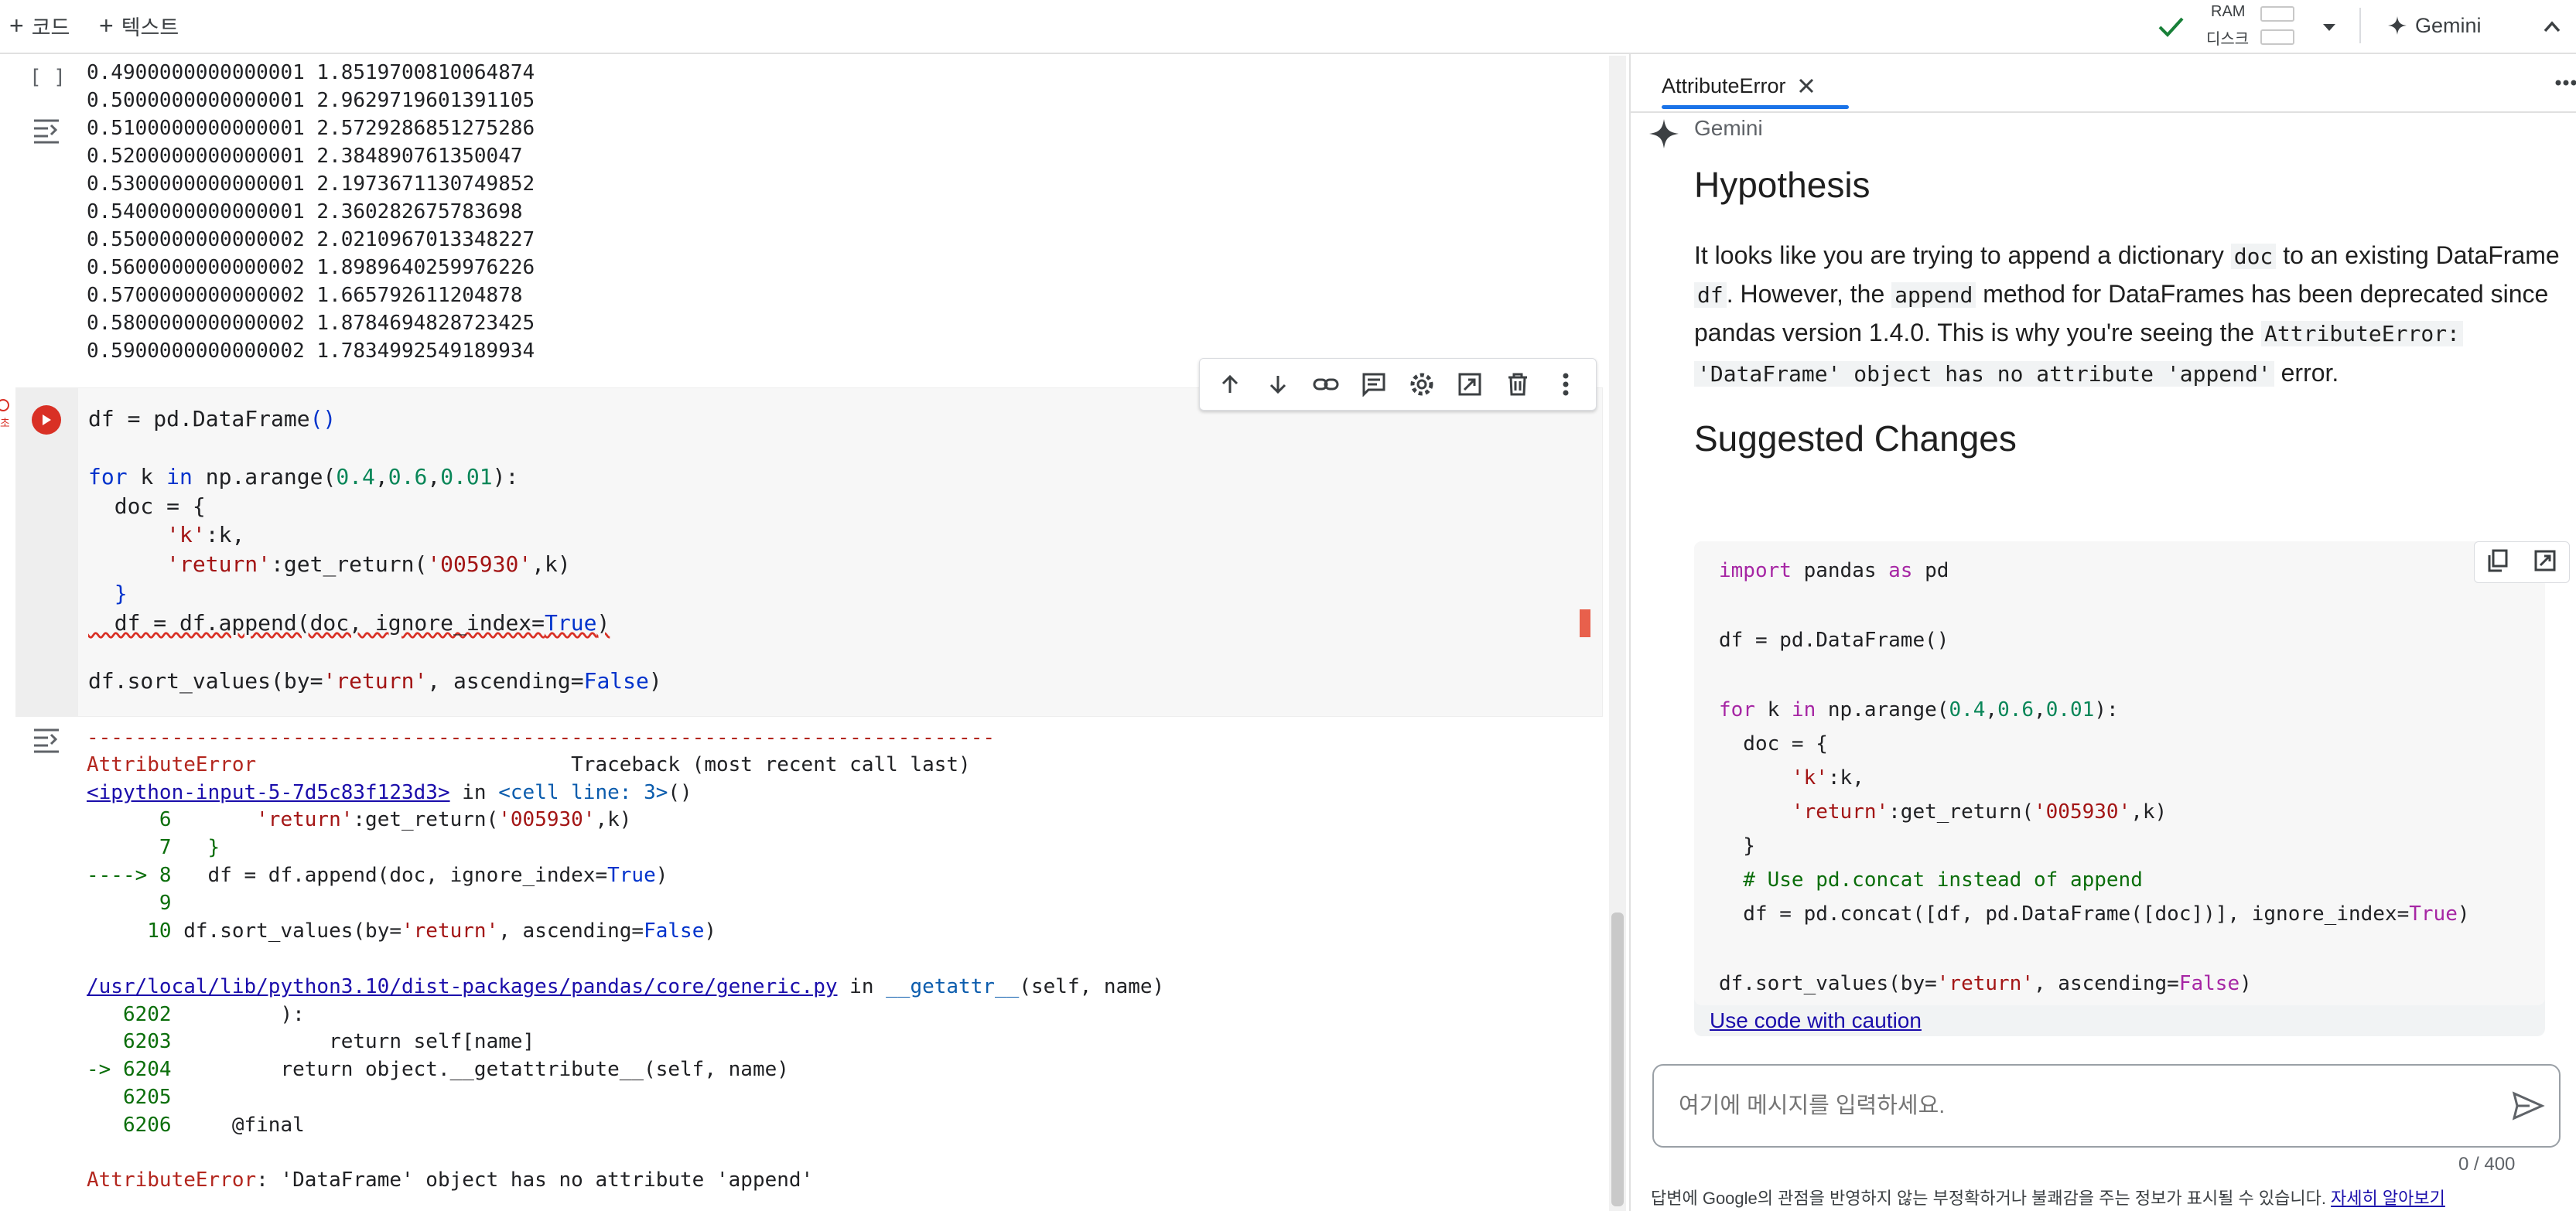  What do you see at coordinates (1834, 640) in the screenshot?
I see `suggested-line-2: df = pd.DataFrame()` at bounding box center [1834, 640].